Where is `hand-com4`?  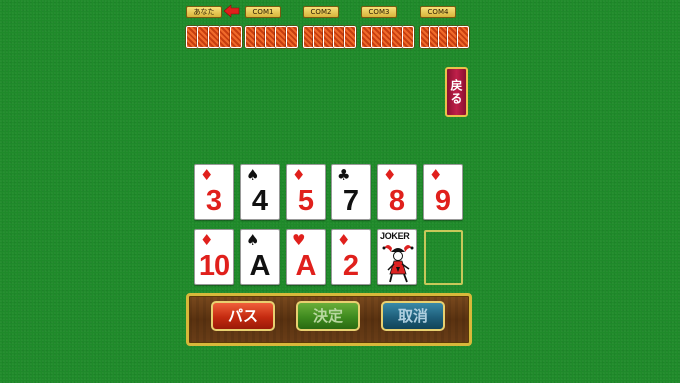 hand-com4 is located at coordinates (445, 37).